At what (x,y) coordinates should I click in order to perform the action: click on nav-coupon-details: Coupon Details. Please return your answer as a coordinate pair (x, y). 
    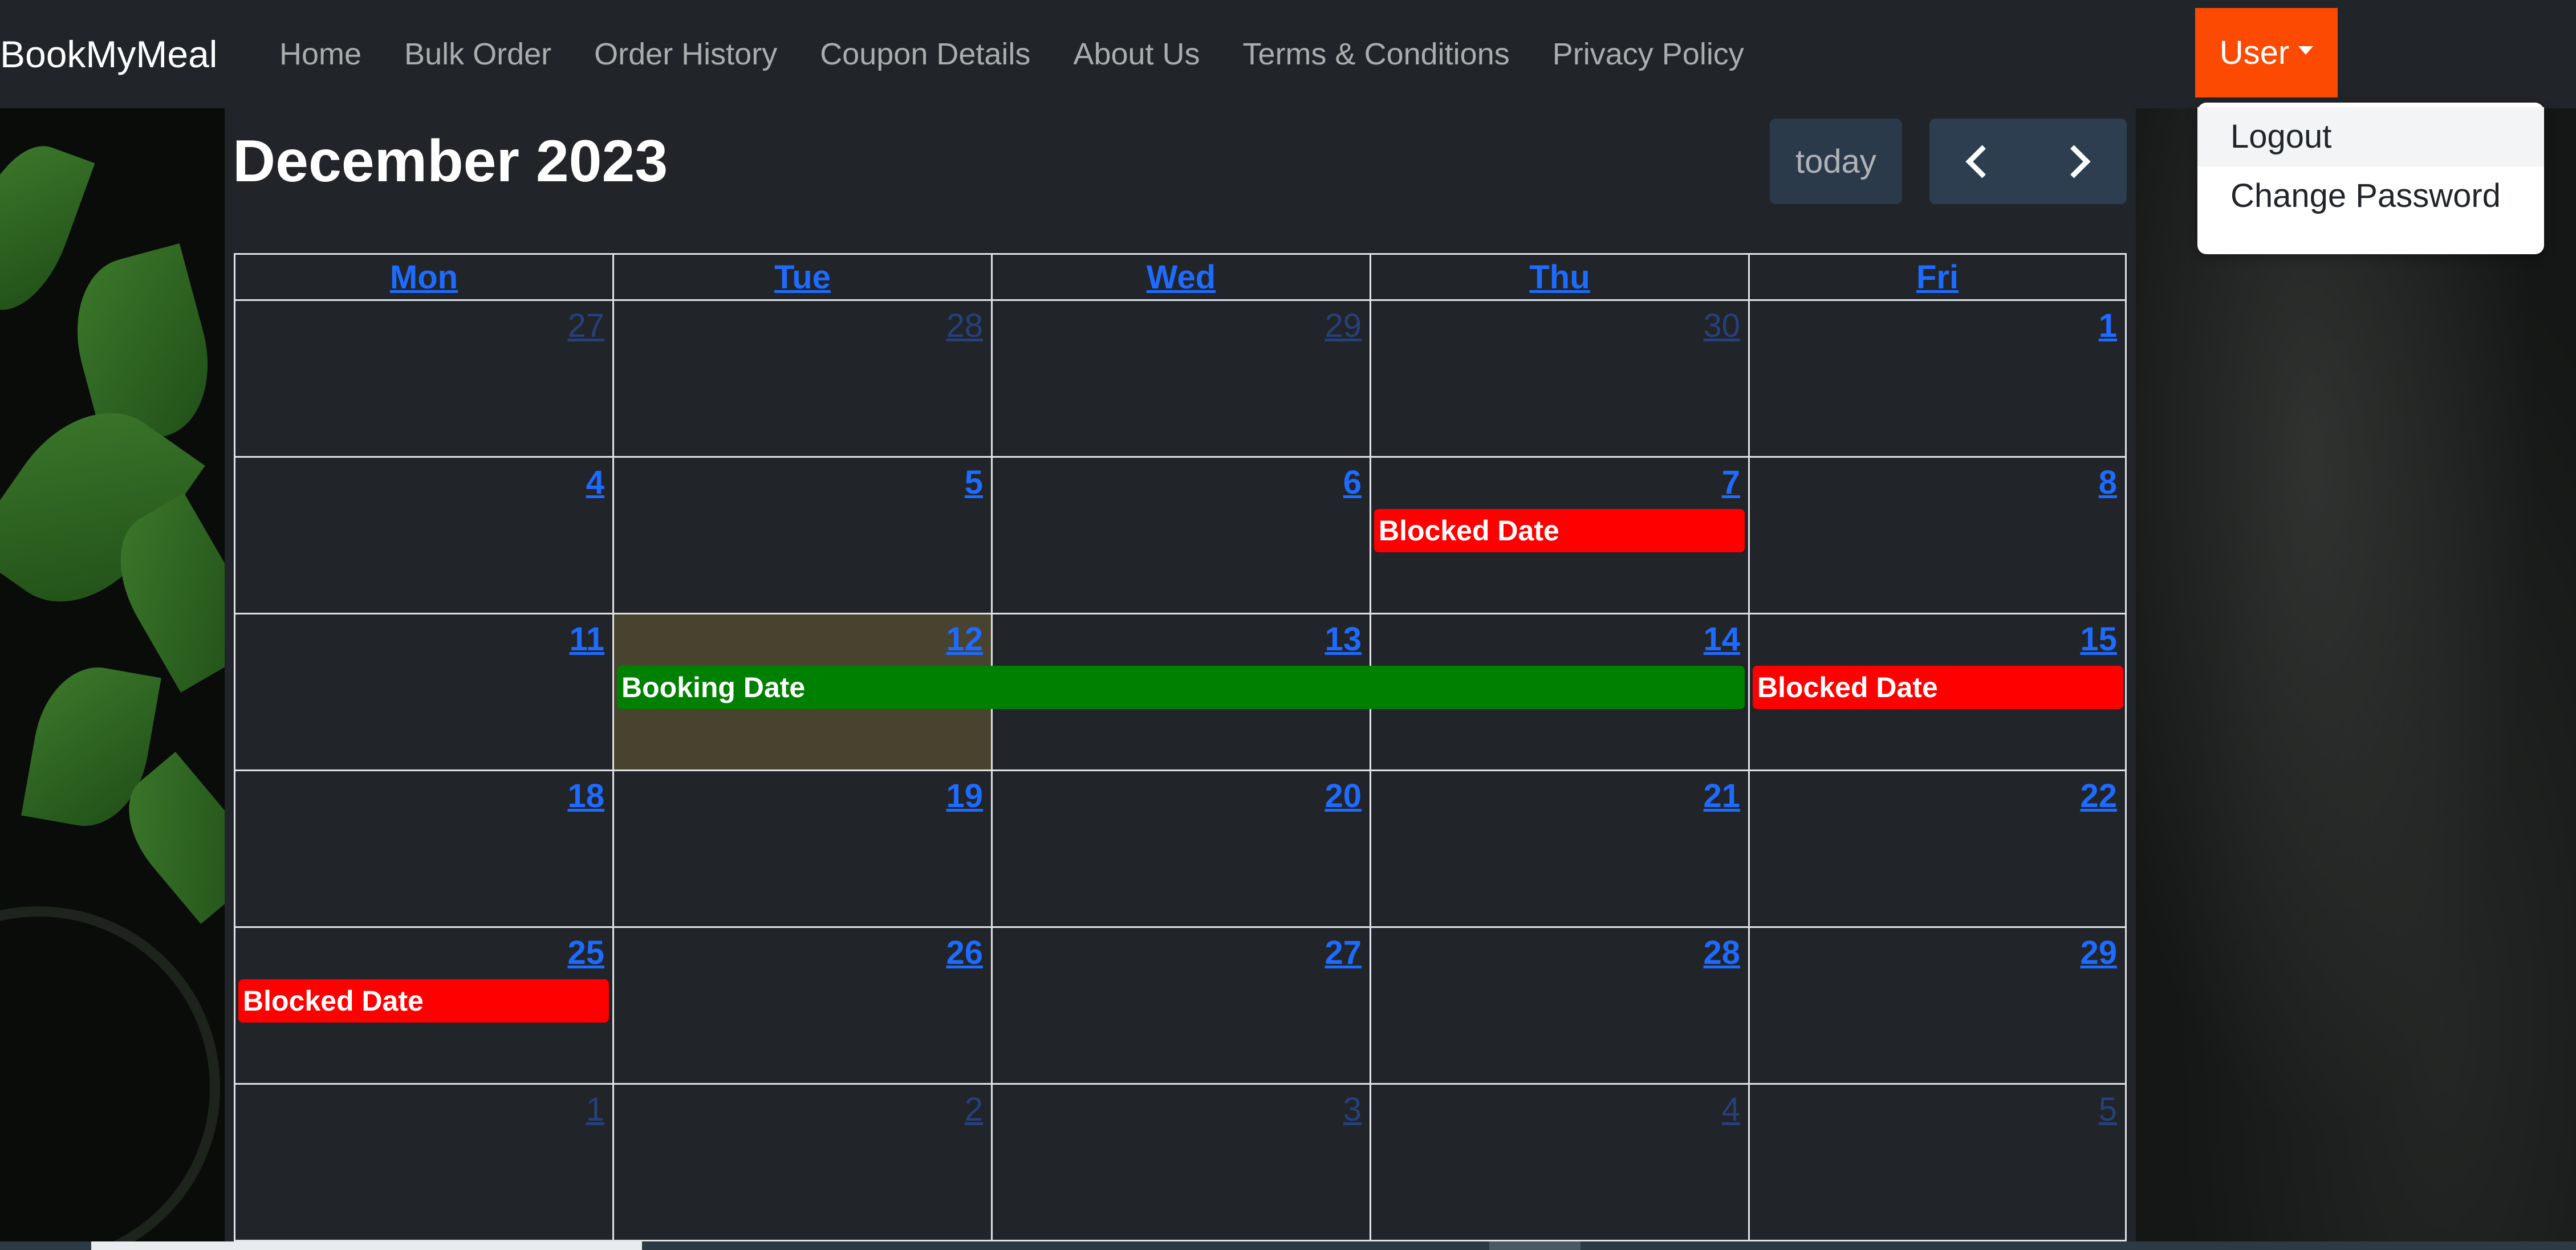
    Looking at the image, I should click on (925, 54).